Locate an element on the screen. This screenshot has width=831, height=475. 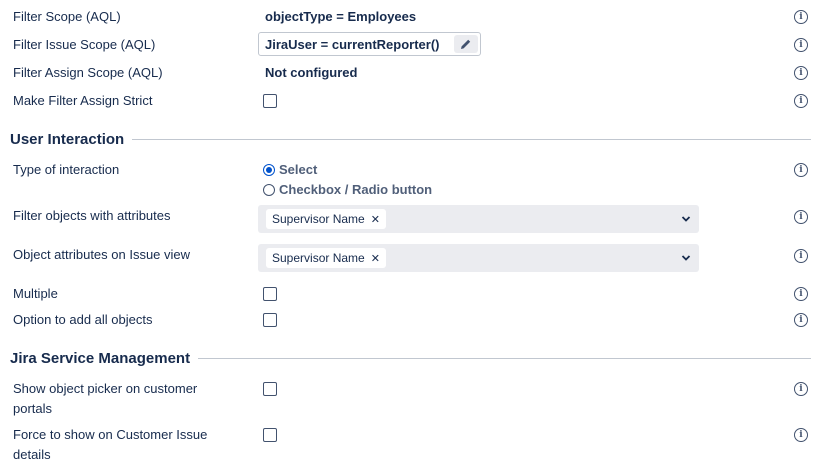
multiple-checkbox is located at coordinates (270, 294).